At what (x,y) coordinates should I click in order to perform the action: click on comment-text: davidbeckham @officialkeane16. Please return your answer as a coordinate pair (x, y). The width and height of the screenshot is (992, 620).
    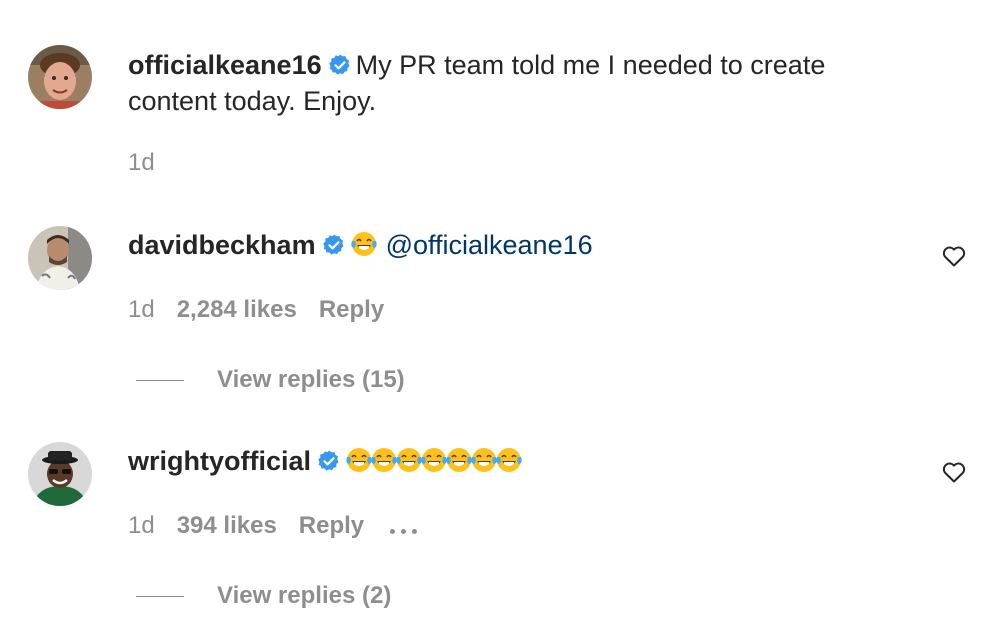
    Looking at the image, I should click on (518, 245).